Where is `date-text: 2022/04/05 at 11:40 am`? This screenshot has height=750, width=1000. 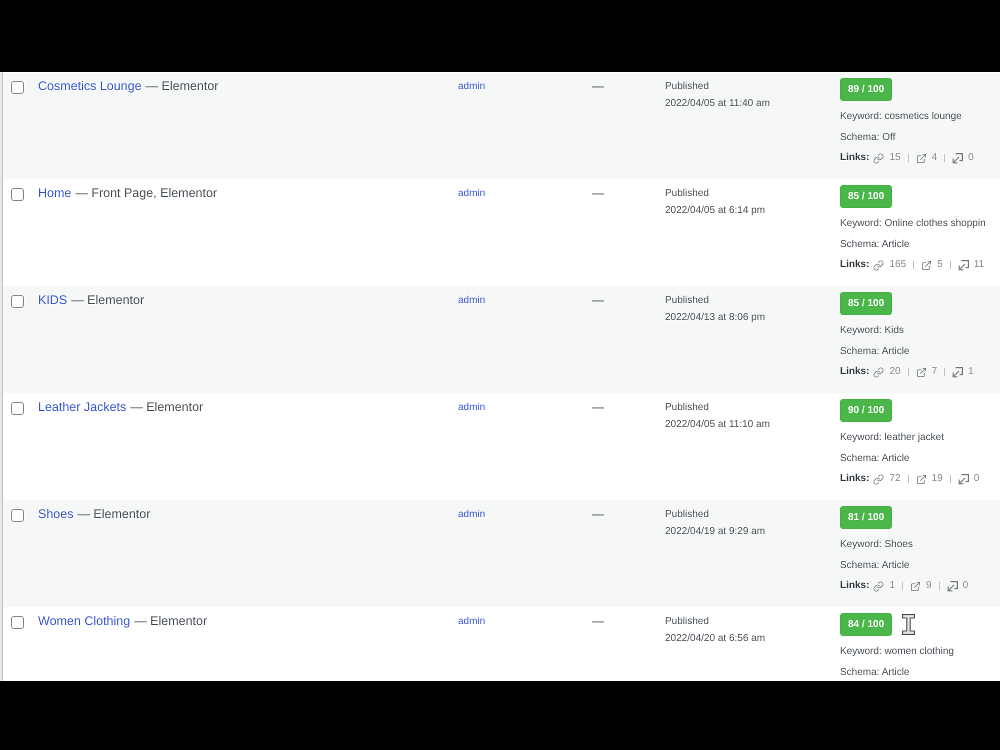
date-text: 2022/04/05 at 11:40 am is located at coordinates (717, 104).